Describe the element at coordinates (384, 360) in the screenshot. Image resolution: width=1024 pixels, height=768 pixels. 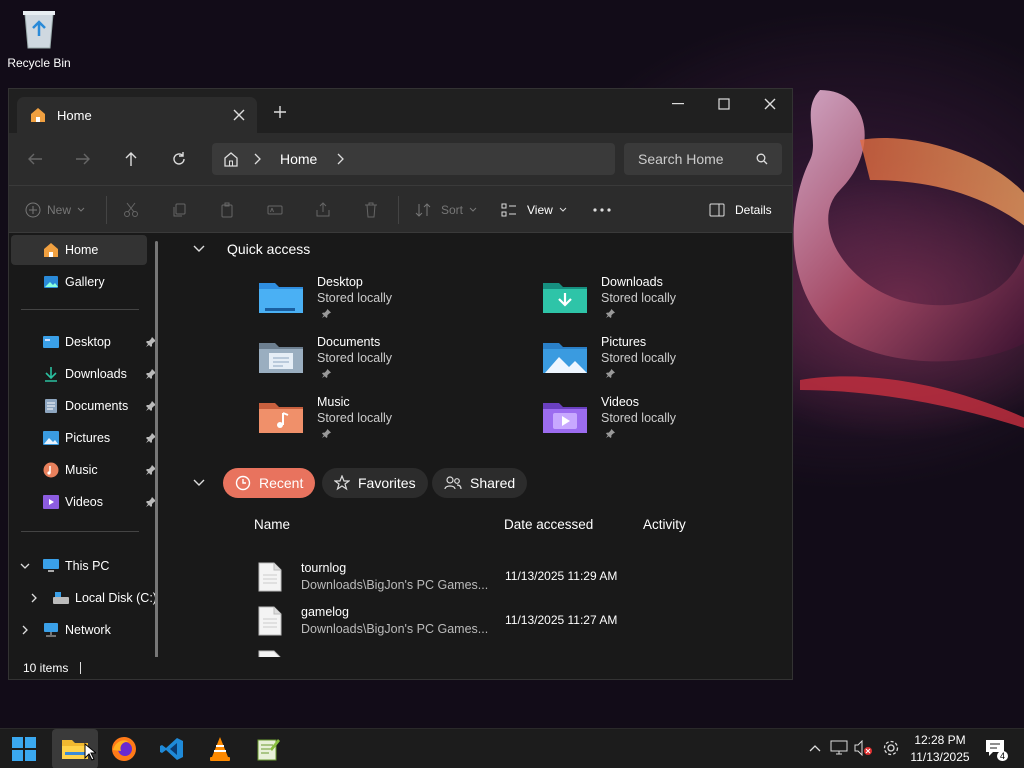
I see `quick-access-item-documents: Documents Stored locally` at that location.